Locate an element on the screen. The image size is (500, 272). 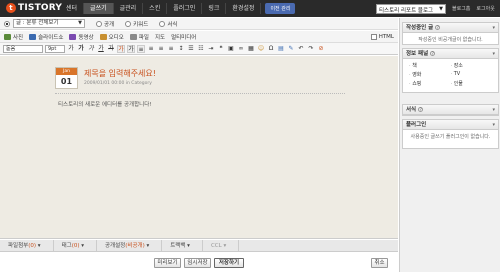
post-title-input: 제목을 입력해주세요! is located at coordinates (120, 73).